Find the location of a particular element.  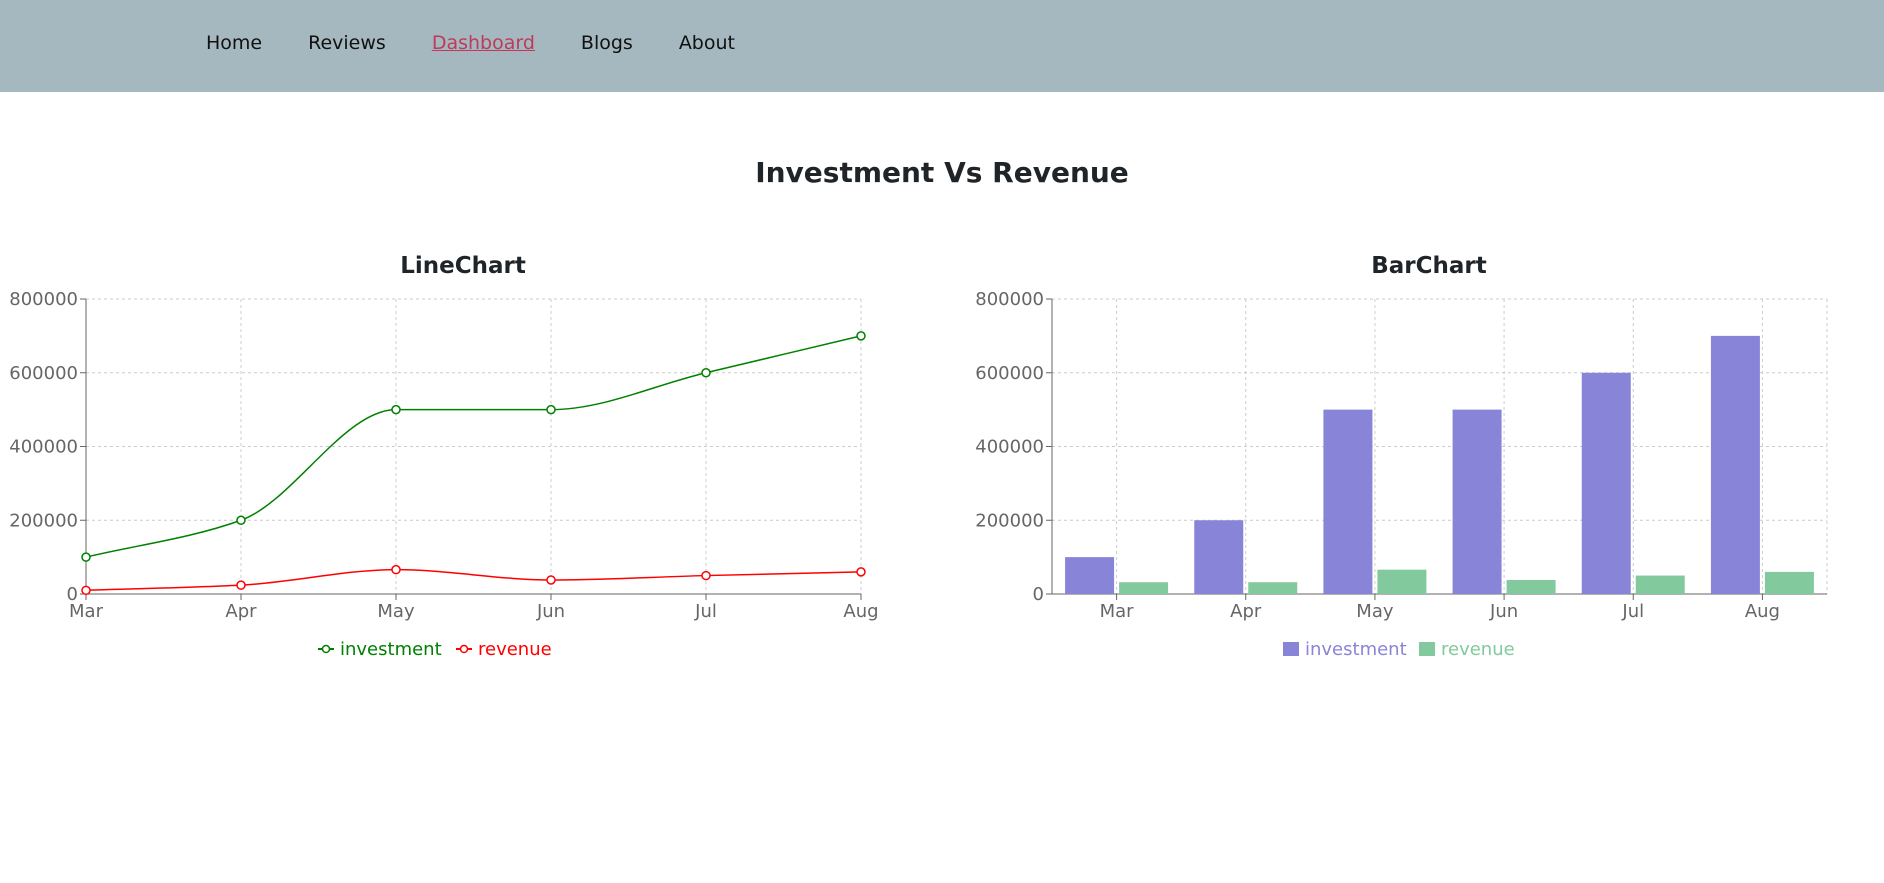

bar-chart-x-tick-label: Jun is located at coordinates (1503, 611).